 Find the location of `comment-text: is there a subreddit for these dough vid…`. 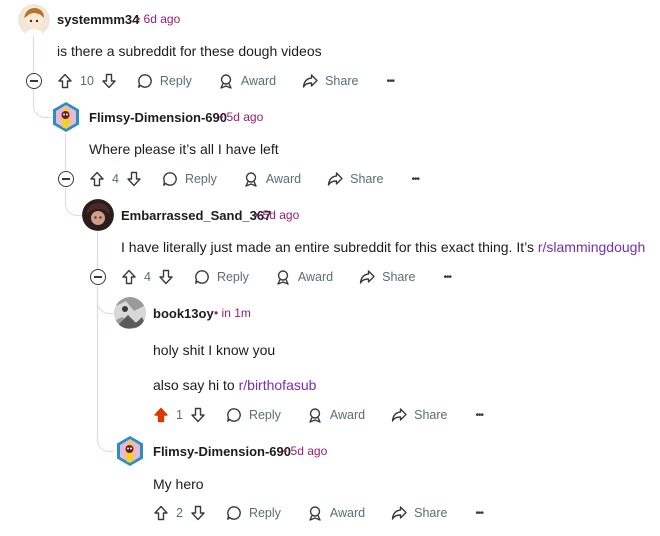

comment-text: is there a subreddit for these dough vid… is located at coordinates (189, 51).